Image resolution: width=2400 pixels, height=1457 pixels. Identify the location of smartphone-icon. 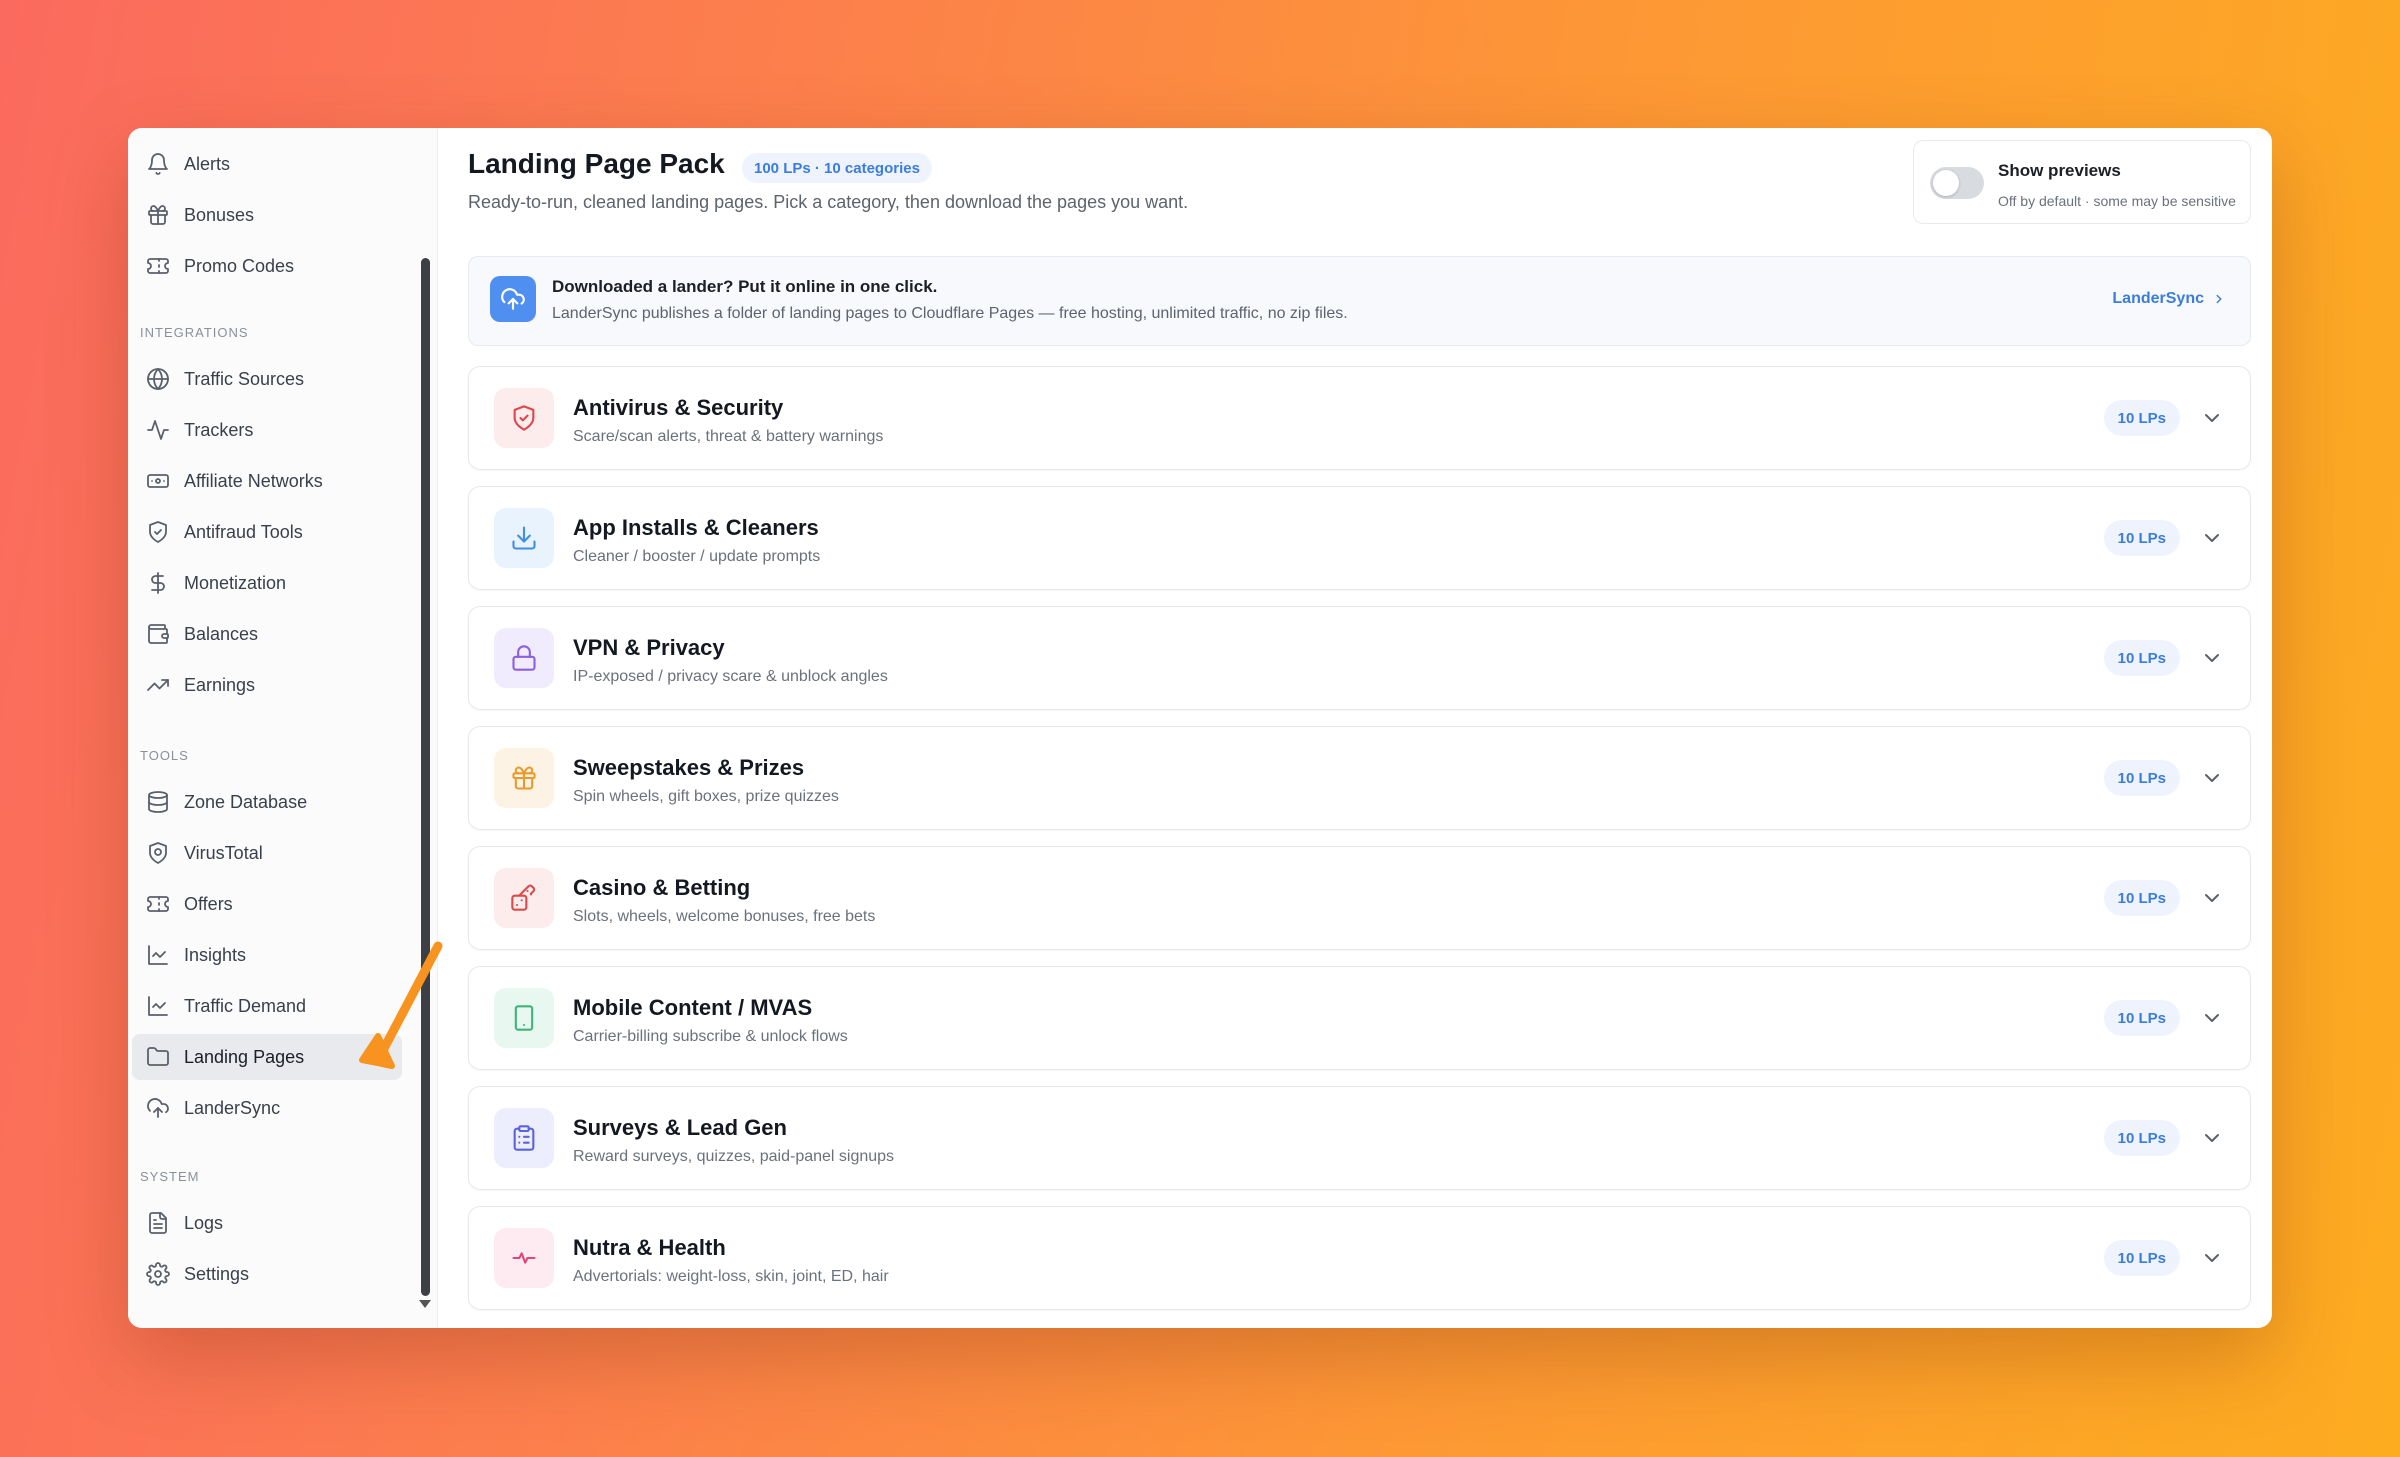
(524, 1018).